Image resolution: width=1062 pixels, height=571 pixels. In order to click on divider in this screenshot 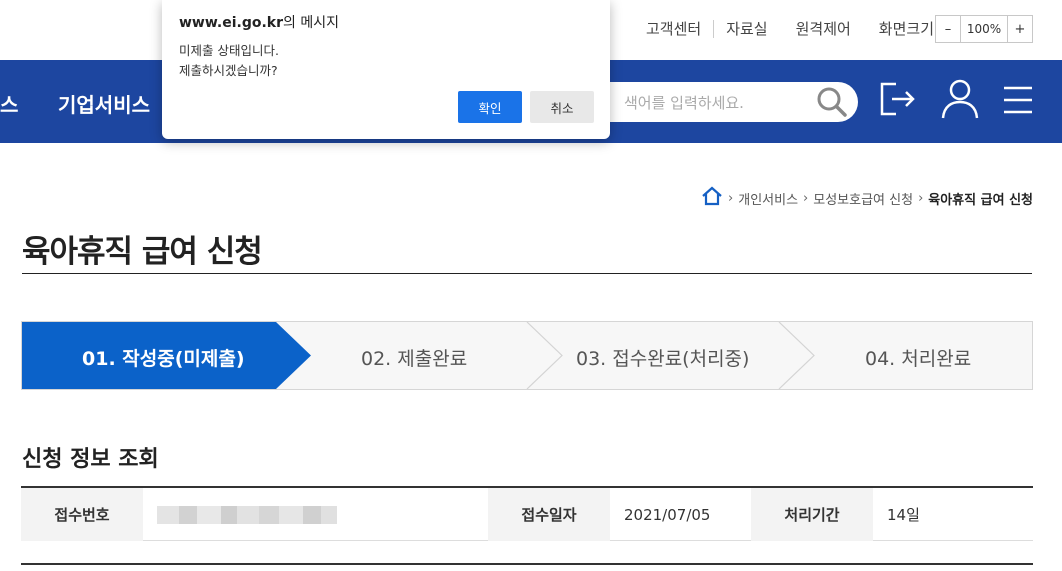, I will do `click(714, 28)`.